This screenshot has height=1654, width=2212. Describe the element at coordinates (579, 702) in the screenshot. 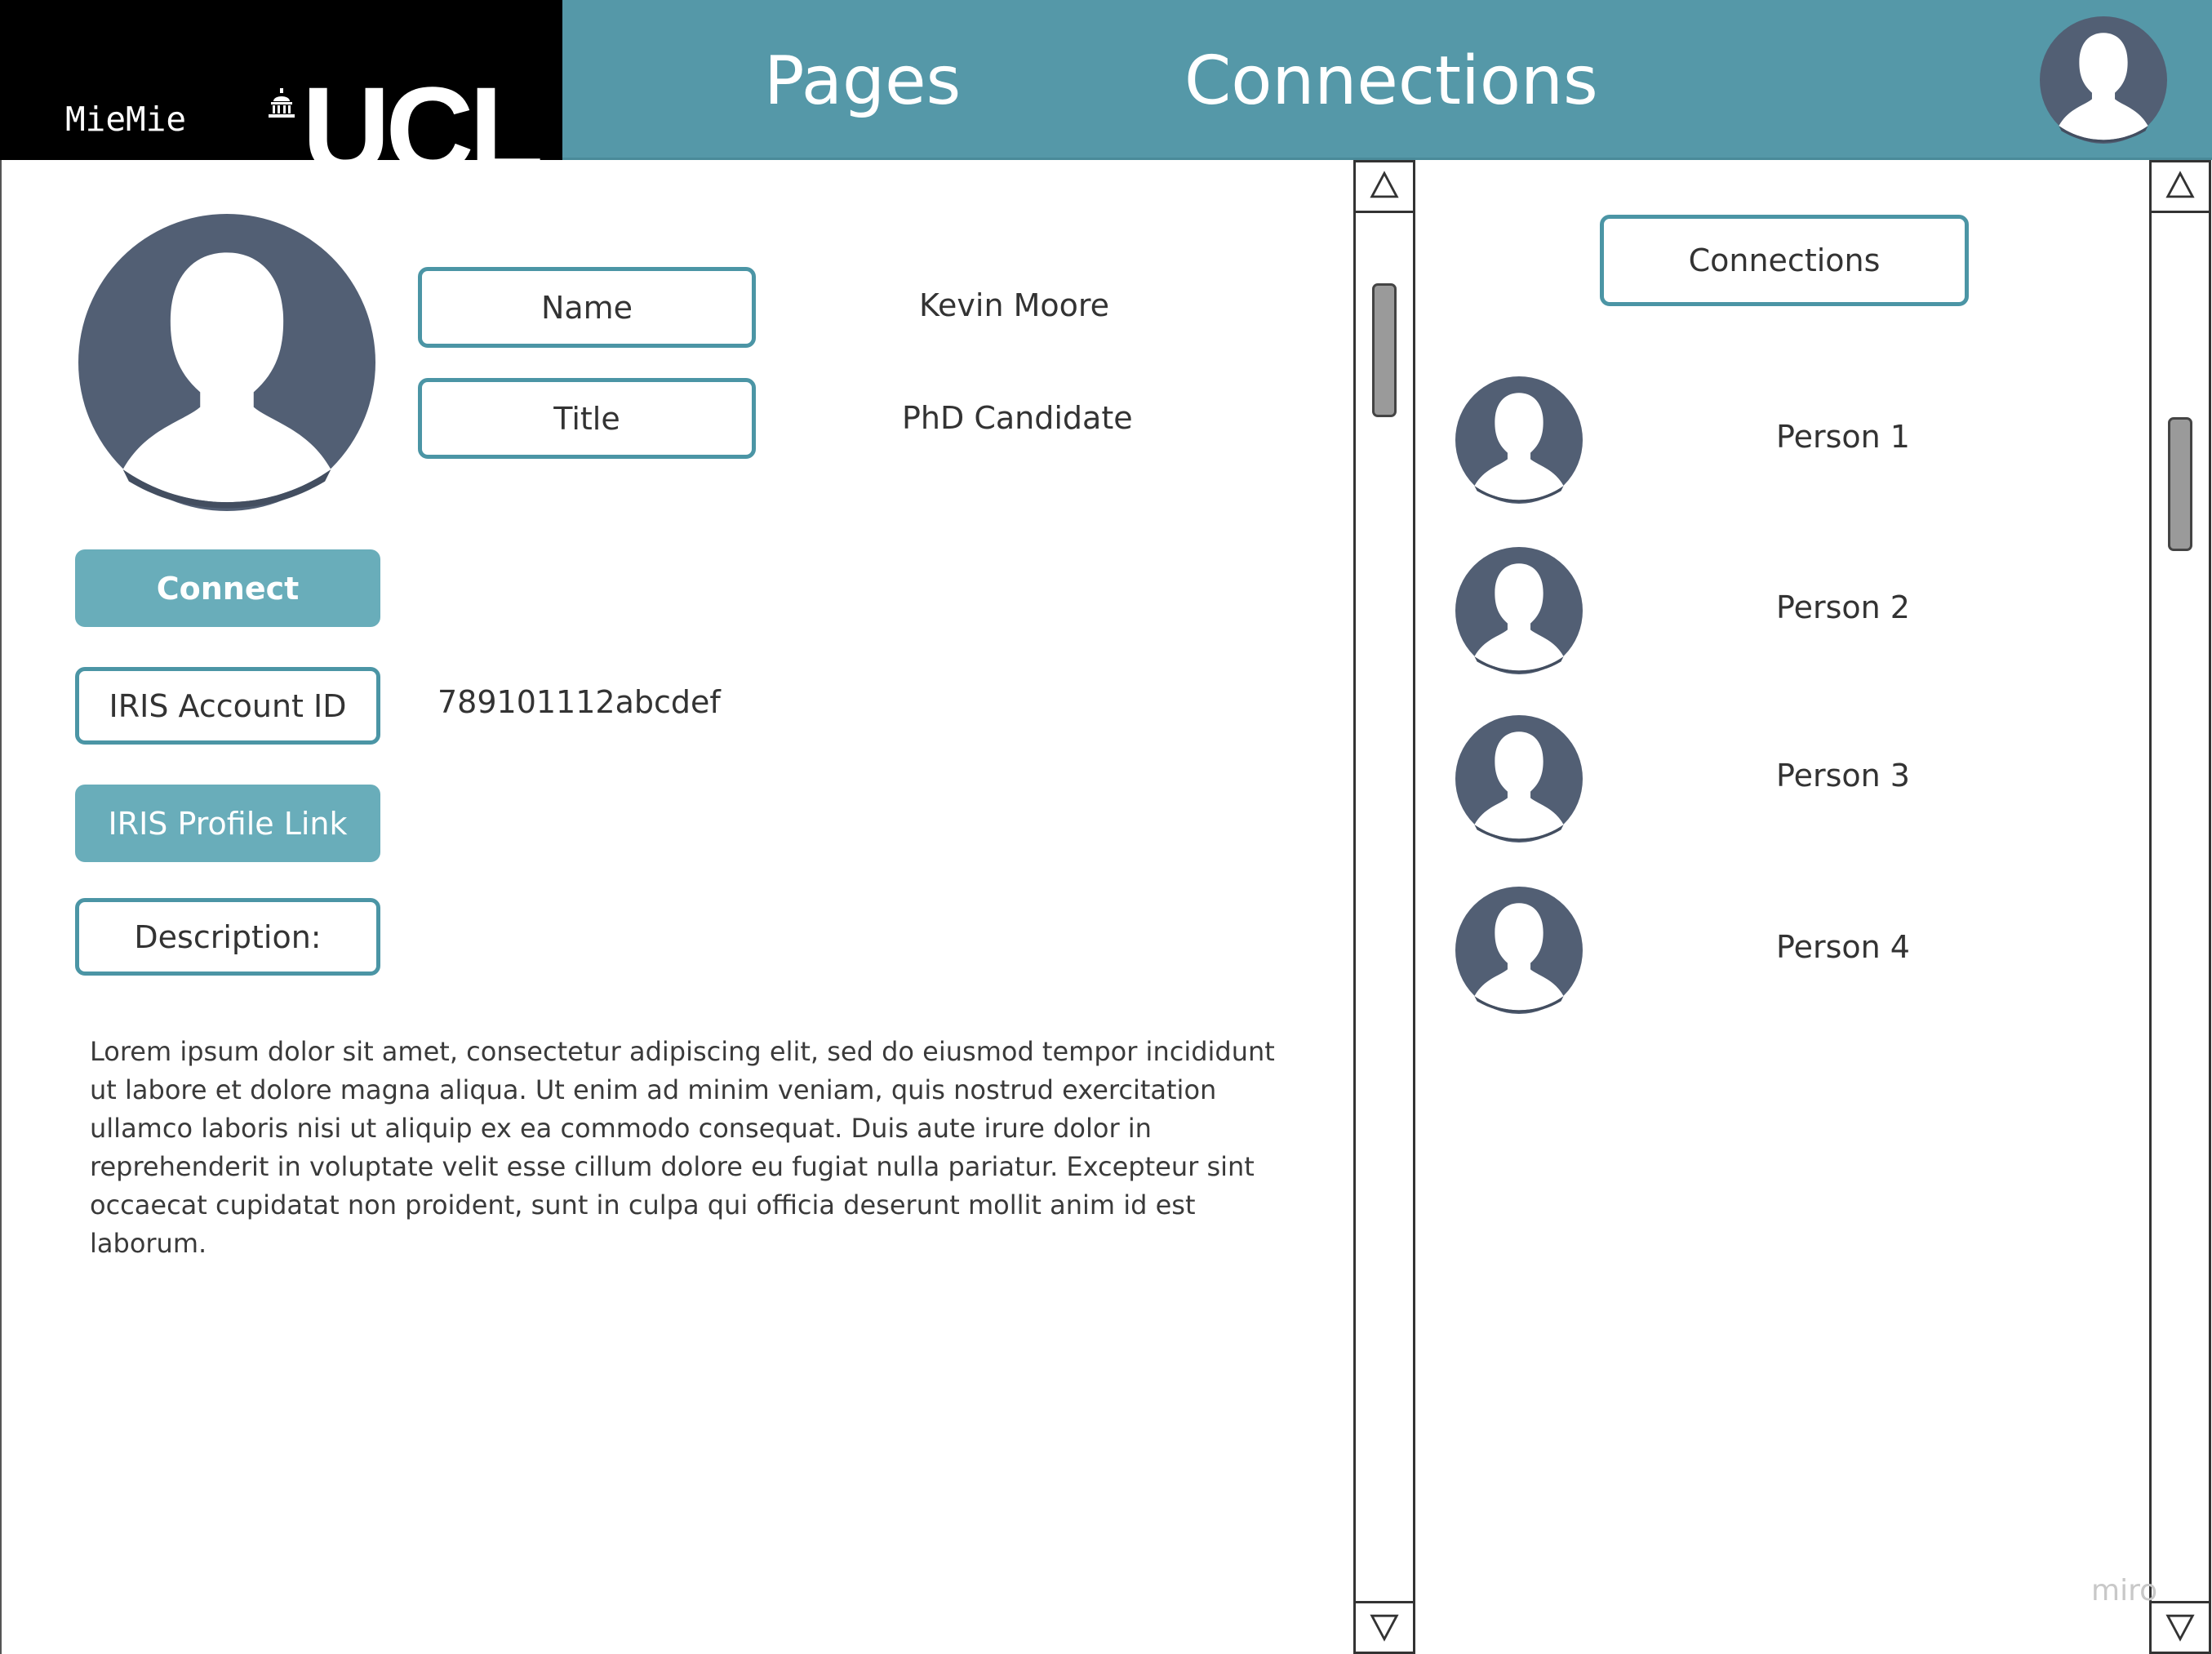

I see `iris-account-id-value: 789101112abcdef` at that location.